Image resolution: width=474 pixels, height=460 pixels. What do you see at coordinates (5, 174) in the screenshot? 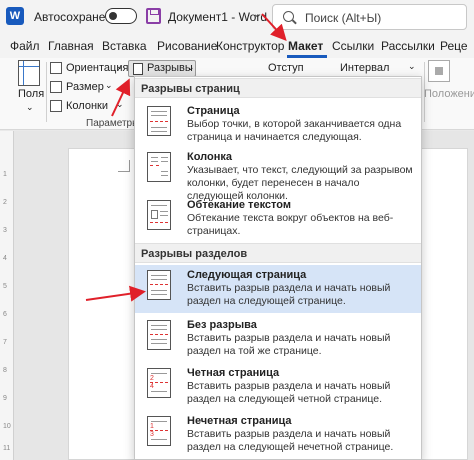
I see `ruler-number: 1` at bounding box center [5, 174].